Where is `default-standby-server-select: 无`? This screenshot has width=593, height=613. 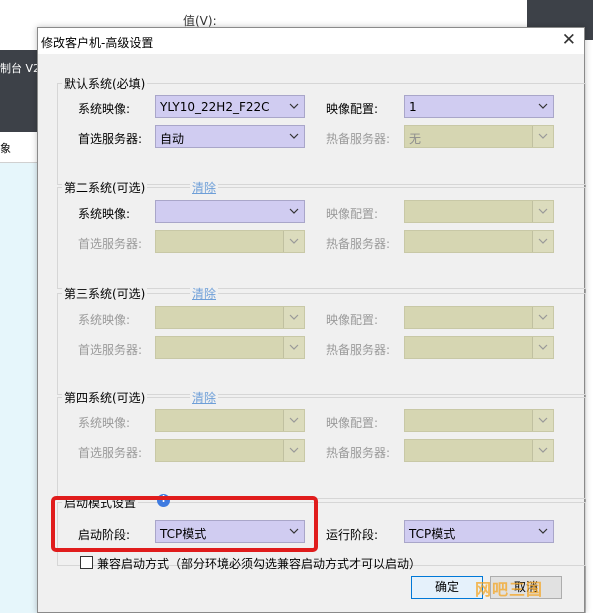
default-standby-server-select: 无 is located at coordinates (479, 136).